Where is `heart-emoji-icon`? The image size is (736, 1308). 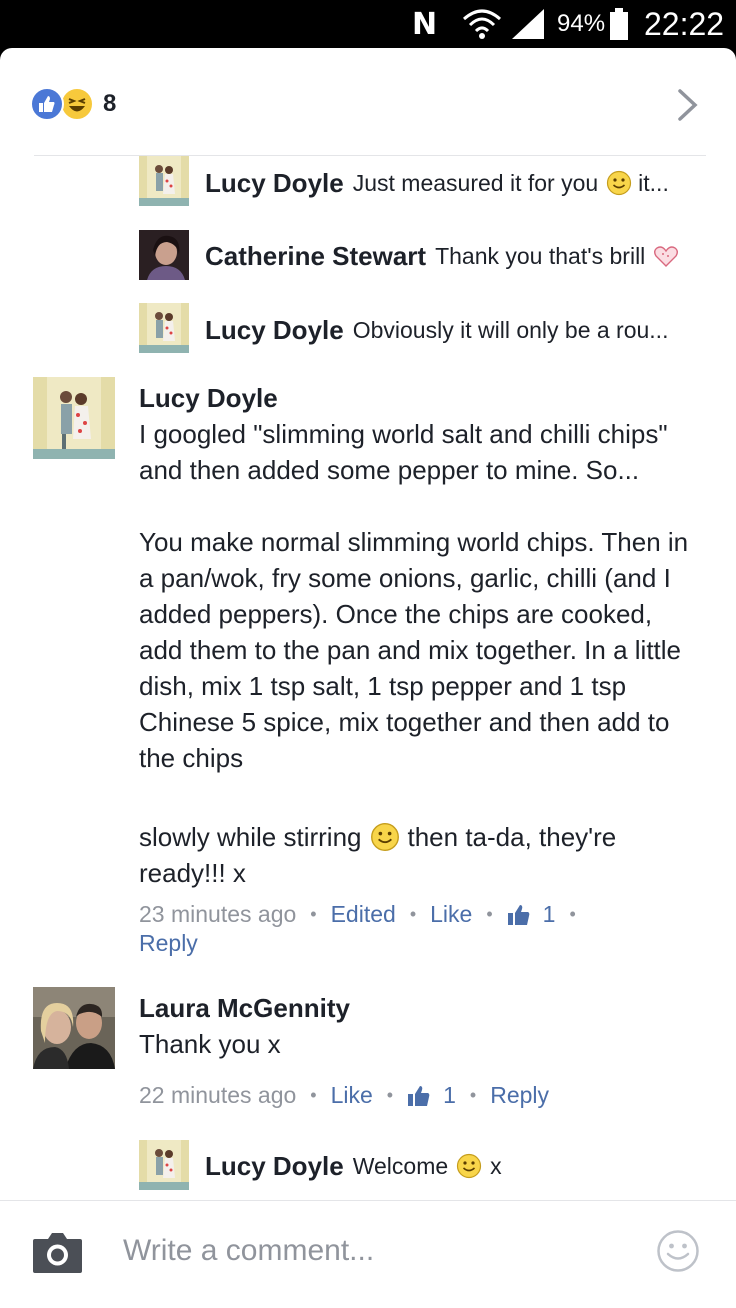 heart-emoji-icon is located at coordinates (666, 256).